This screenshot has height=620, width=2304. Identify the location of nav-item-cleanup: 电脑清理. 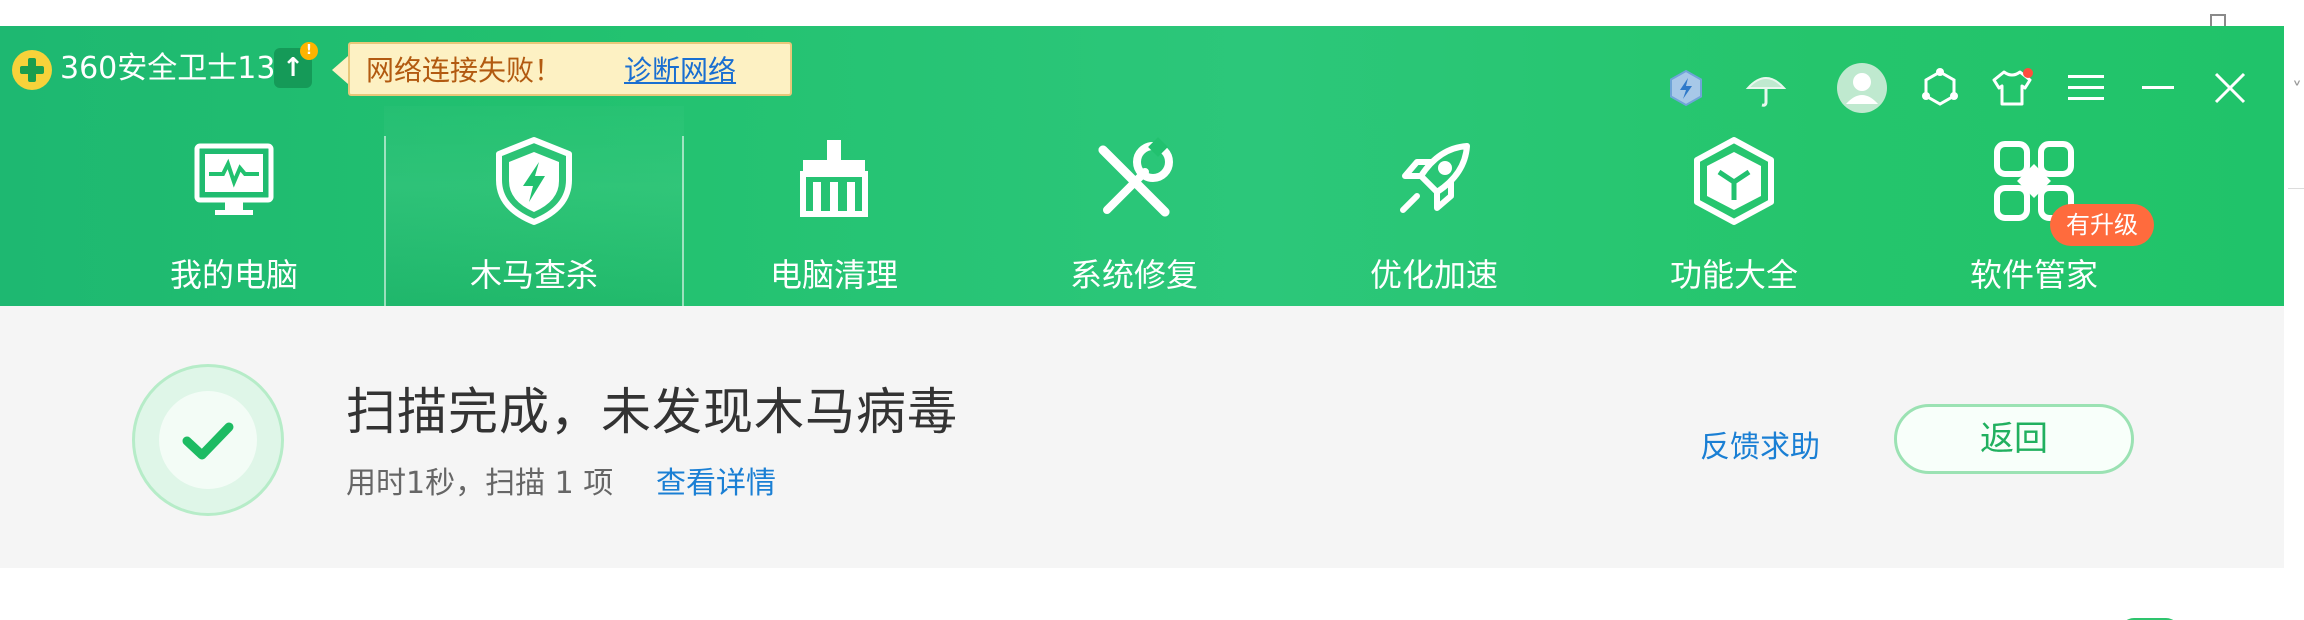
(834, 206).